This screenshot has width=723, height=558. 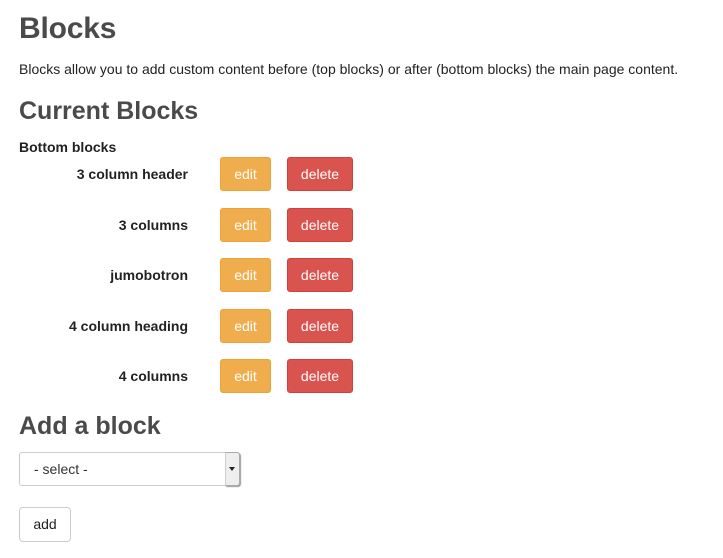 I want to click on block-name: 4 columns, so click(x=153, y=376).